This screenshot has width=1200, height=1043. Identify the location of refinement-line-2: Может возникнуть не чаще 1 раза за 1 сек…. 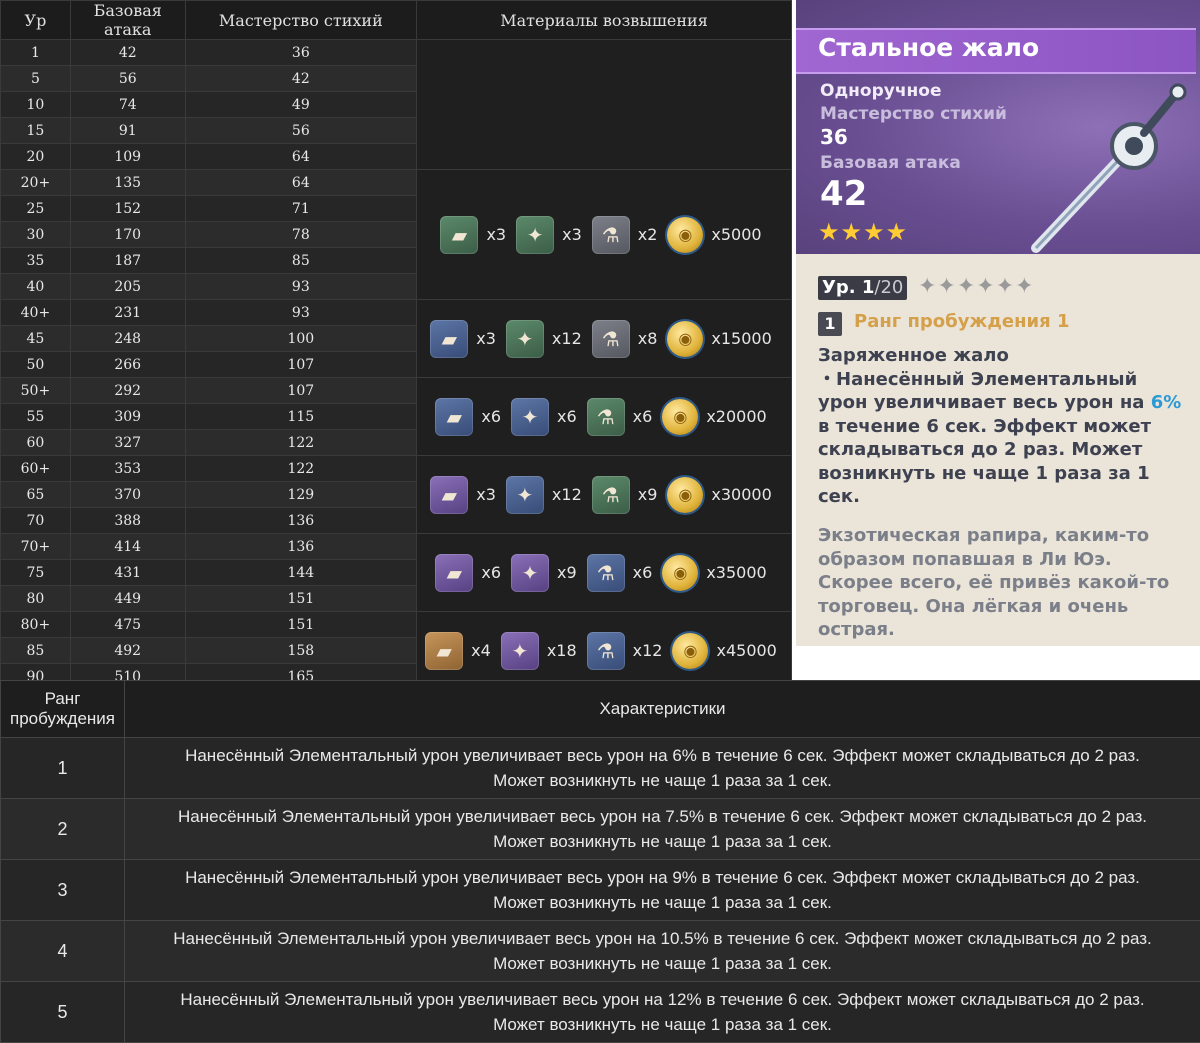
(662, 963).